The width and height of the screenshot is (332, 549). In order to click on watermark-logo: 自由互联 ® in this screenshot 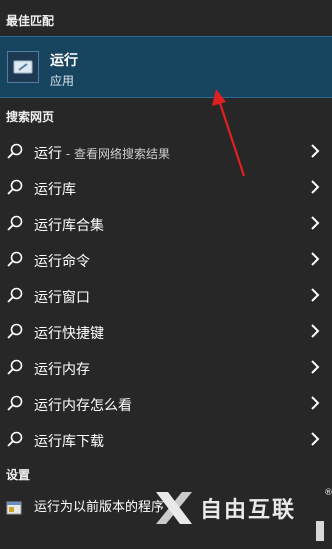, I will do `click(242, 508)`.